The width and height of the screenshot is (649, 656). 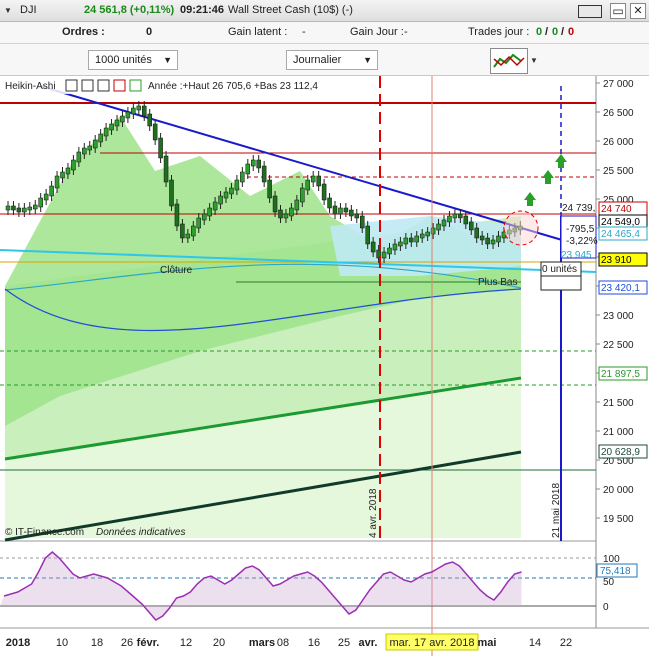 What do you see at coordinates (618, 490) in the screenshot?
I see `y-tick-label: 20 000` at bounding box center [618, 490].